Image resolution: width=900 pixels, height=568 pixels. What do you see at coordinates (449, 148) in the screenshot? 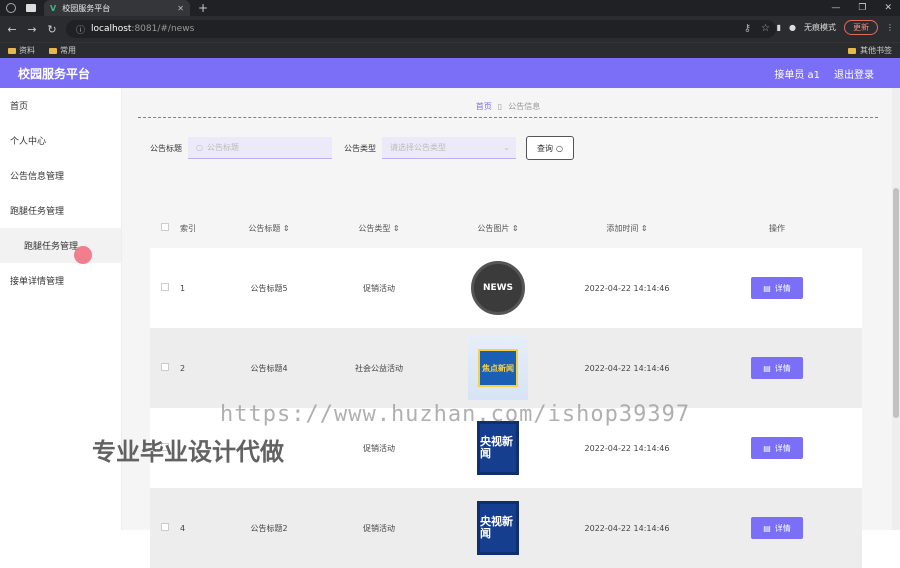
I see `type-select: 请选择公告类型 ⌄` at bounding box center [449, 148].